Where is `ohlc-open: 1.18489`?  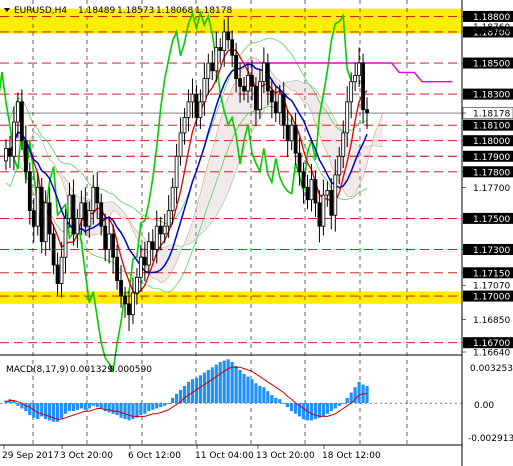 ohlc-open: 1.18489 is located at coordinates (96, 11).